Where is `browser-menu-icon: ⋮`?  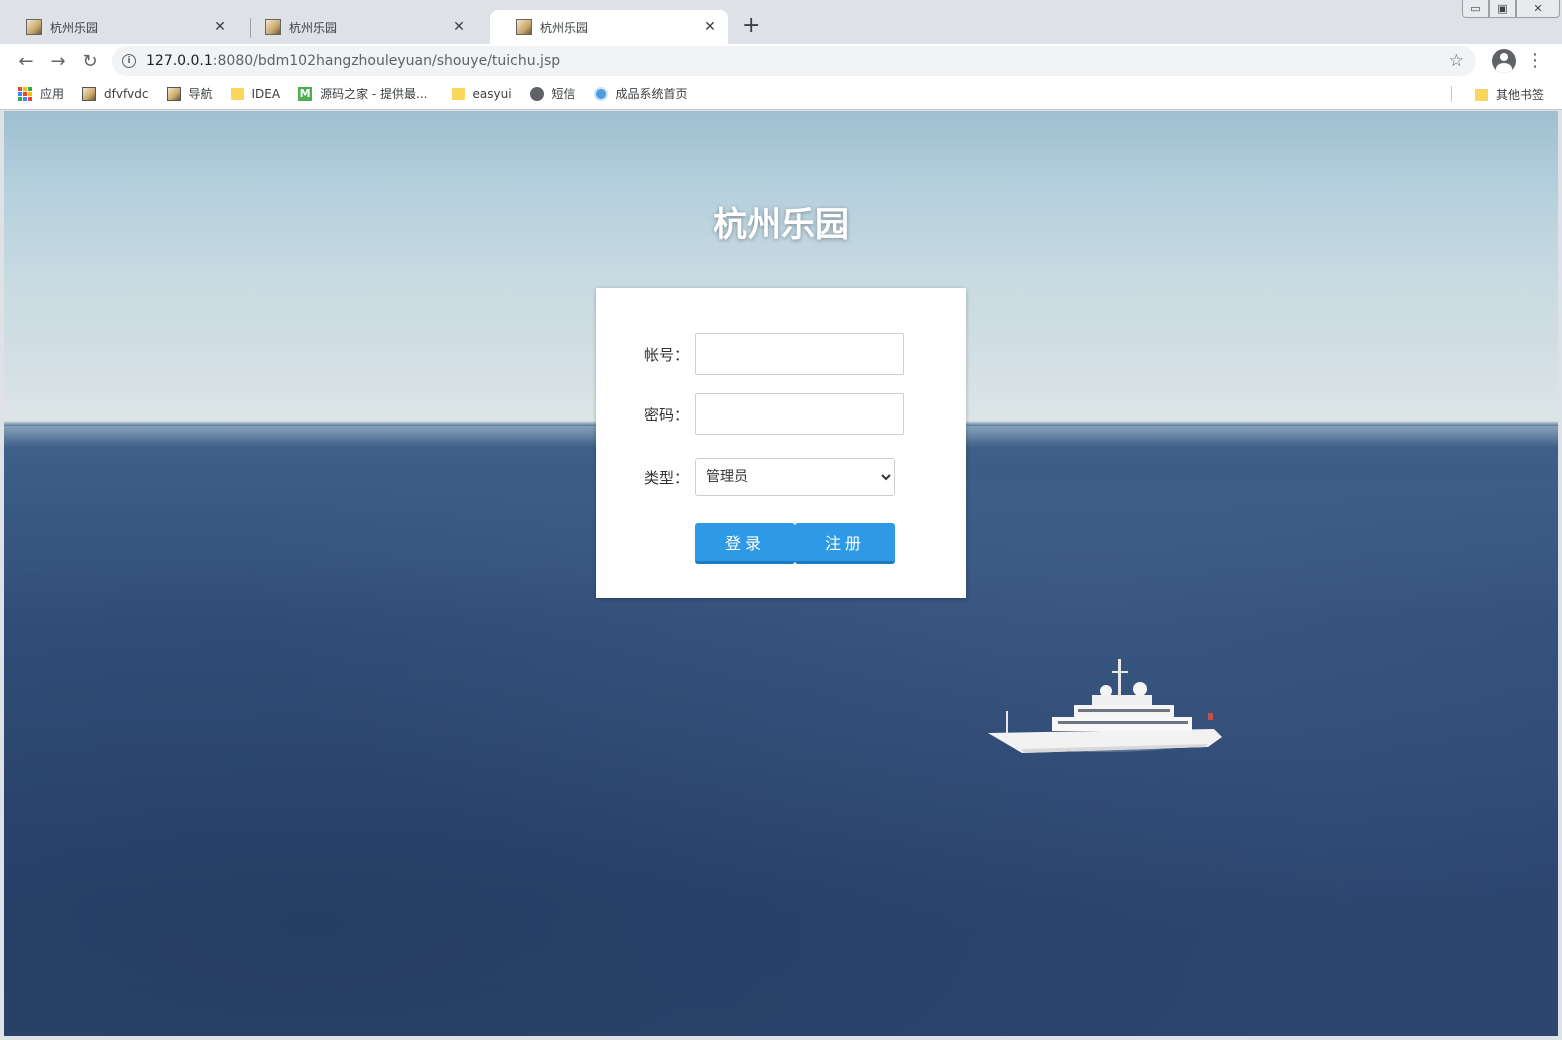 browser-menu-icon: ⋮ is located at coordinates (1535, 60).